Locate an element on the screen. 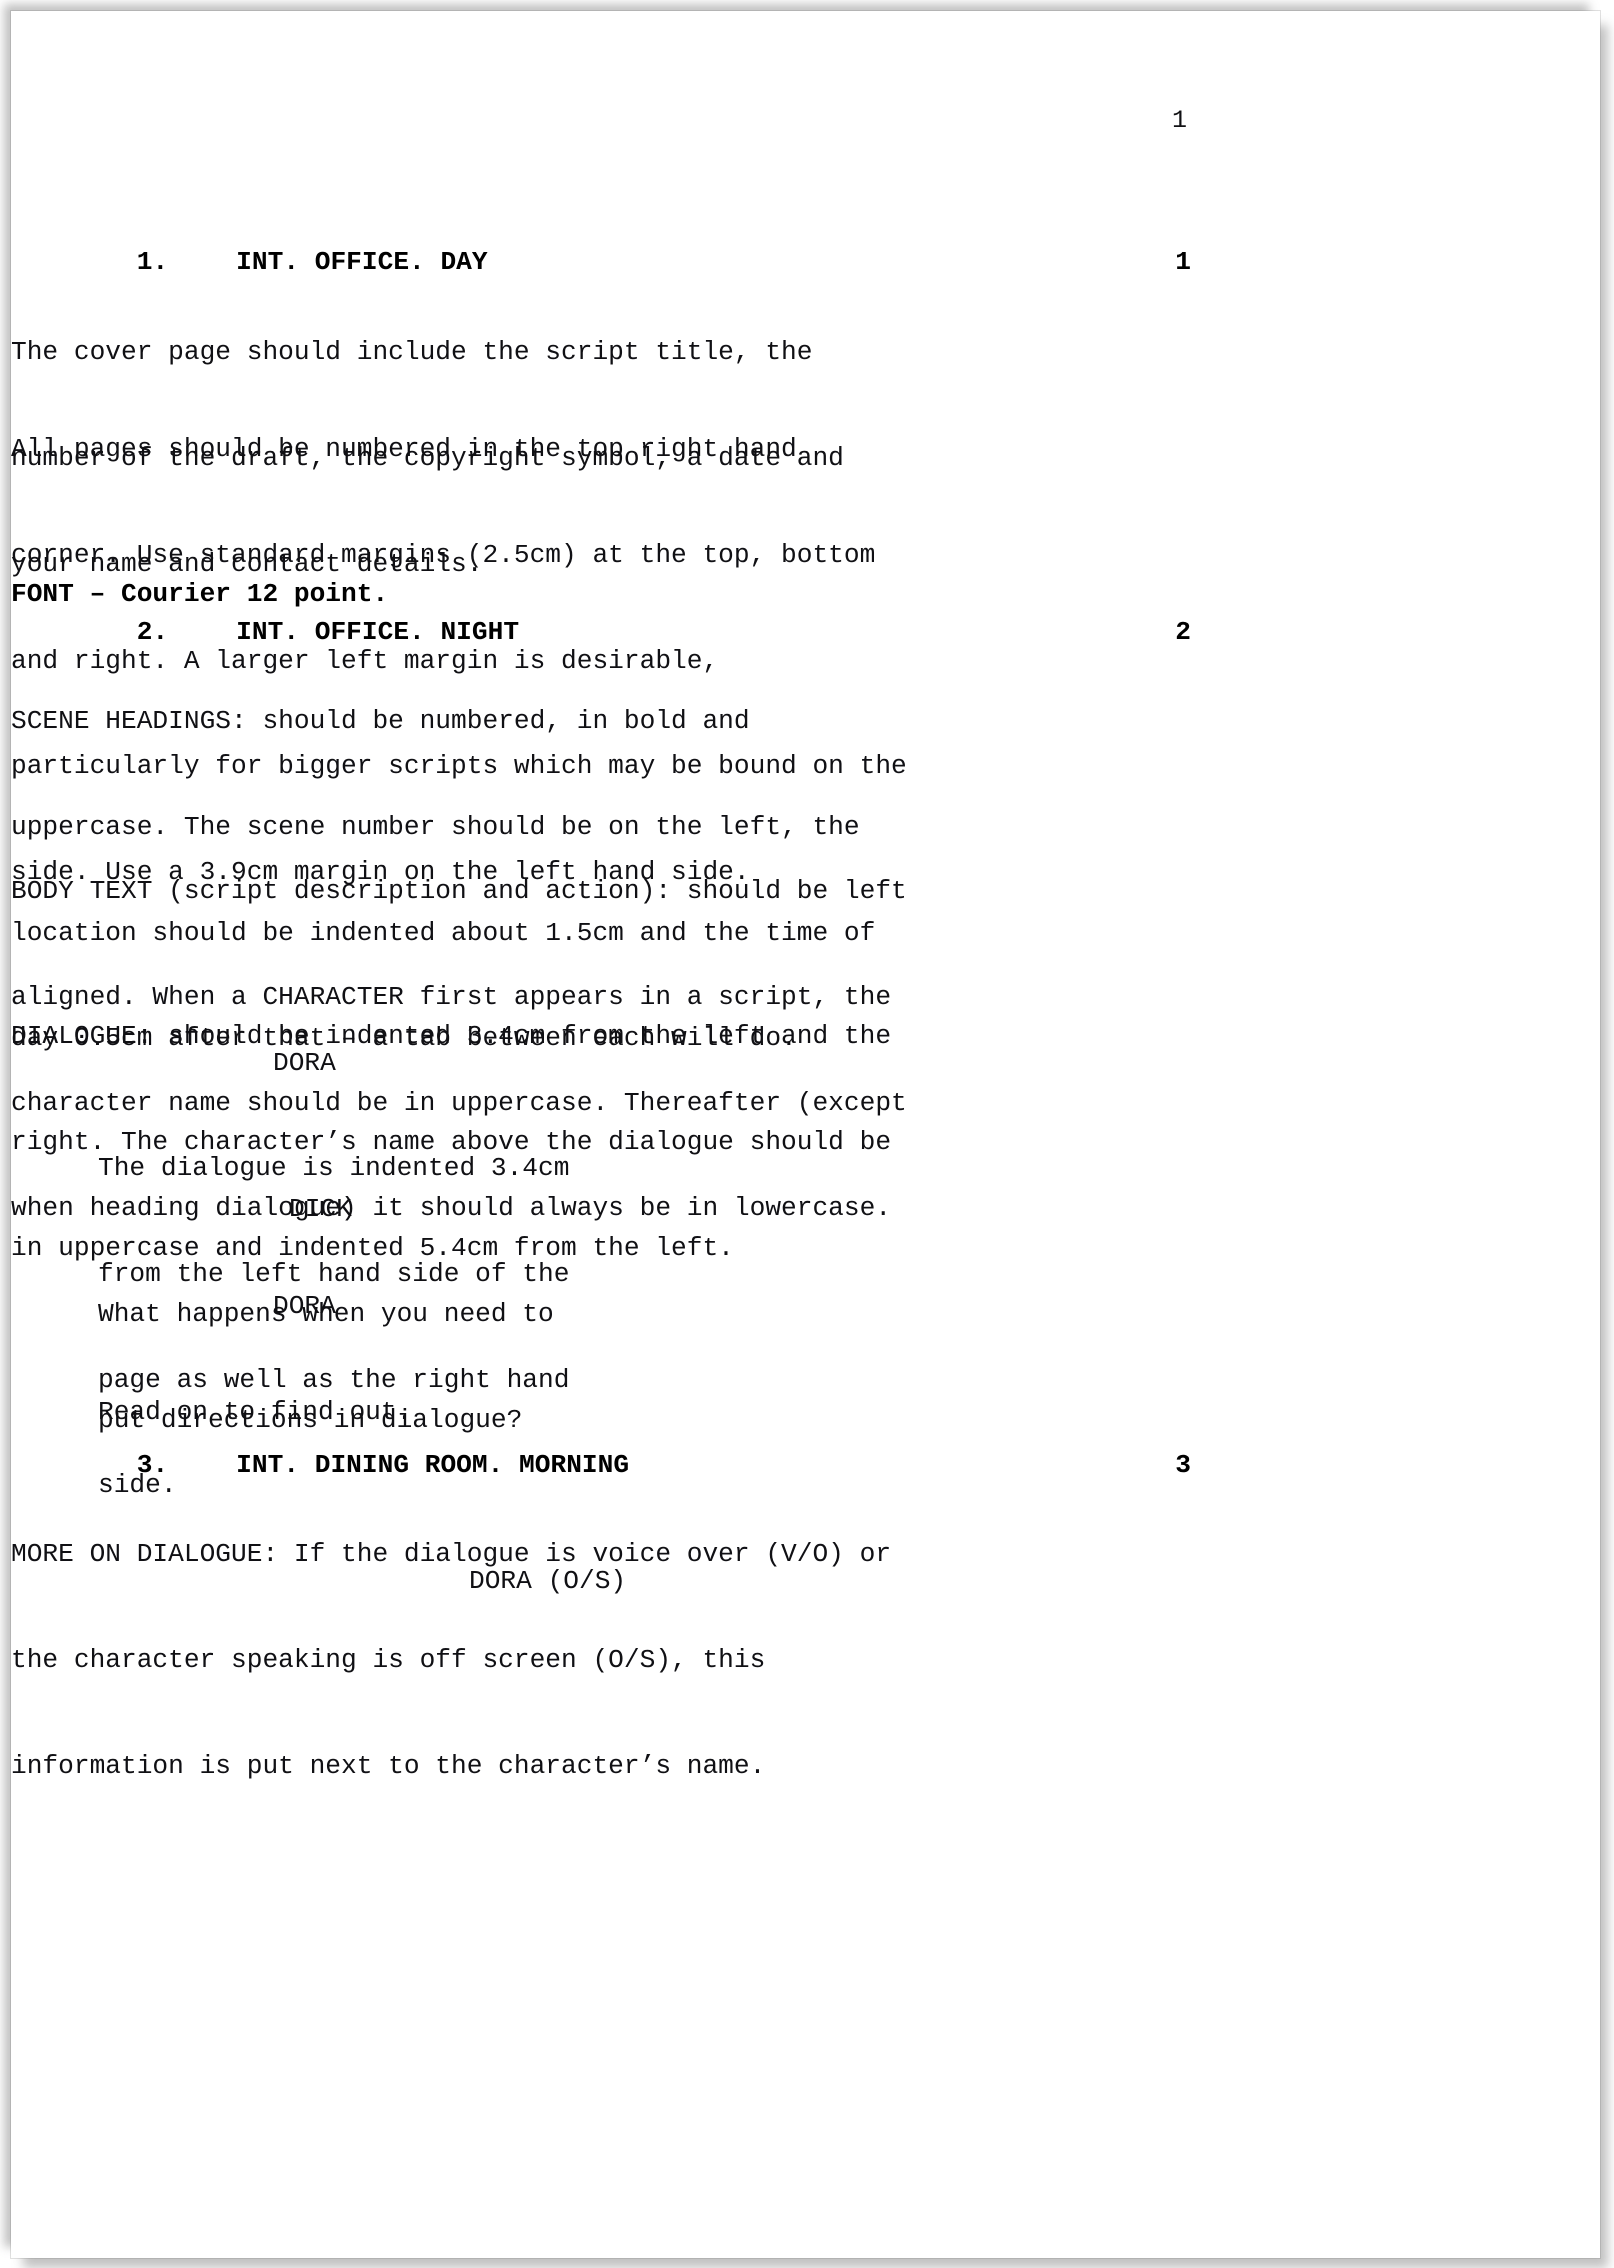 The image size is (1614, 2268). dialogue-line: The dialogue is indented 3.4cm is located at coordinates (334, 1168).